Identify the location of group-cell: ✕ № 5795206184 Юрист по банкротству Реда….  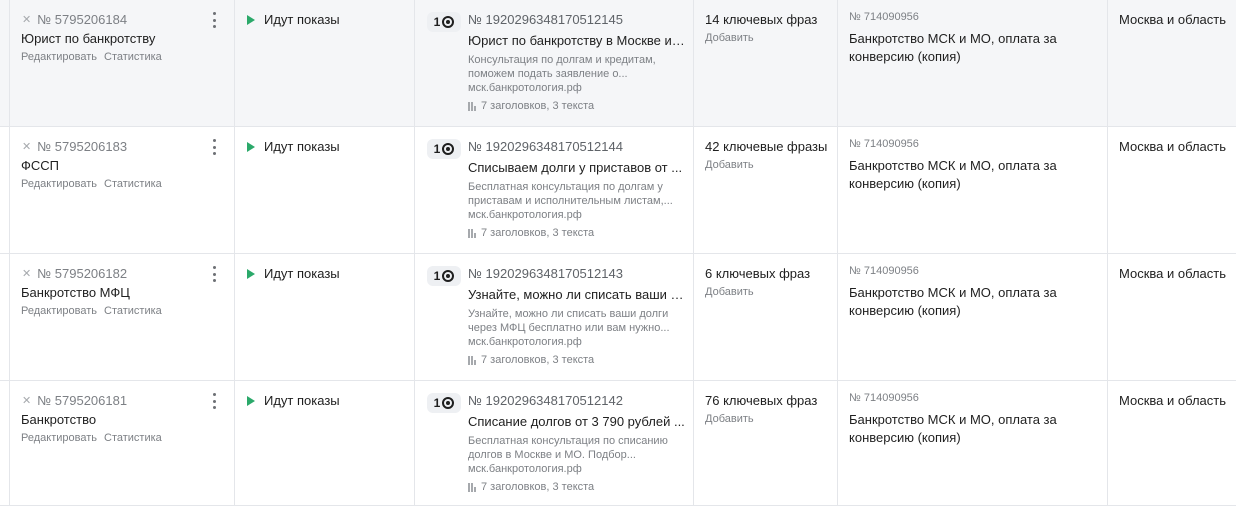
(122, 63).